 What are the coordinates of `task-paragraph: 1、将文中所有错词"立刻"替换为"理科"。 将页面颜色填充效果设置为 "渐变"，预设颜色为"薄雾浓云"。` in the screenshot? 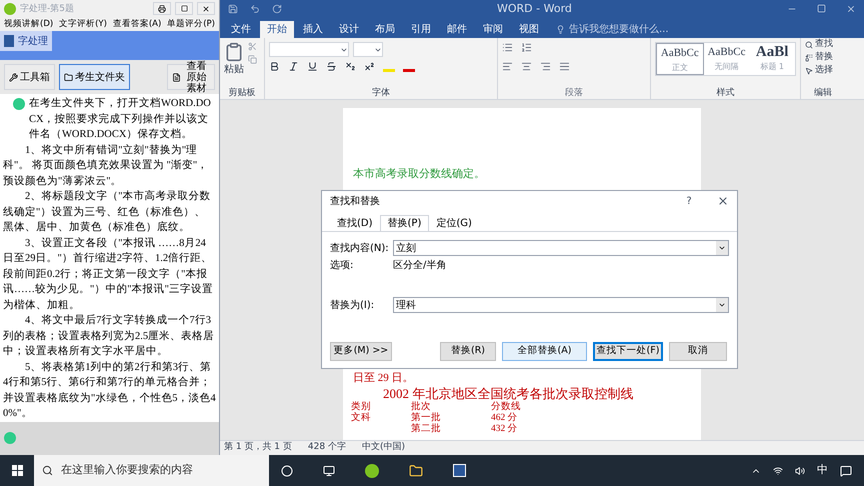 It's located at (106, 166).